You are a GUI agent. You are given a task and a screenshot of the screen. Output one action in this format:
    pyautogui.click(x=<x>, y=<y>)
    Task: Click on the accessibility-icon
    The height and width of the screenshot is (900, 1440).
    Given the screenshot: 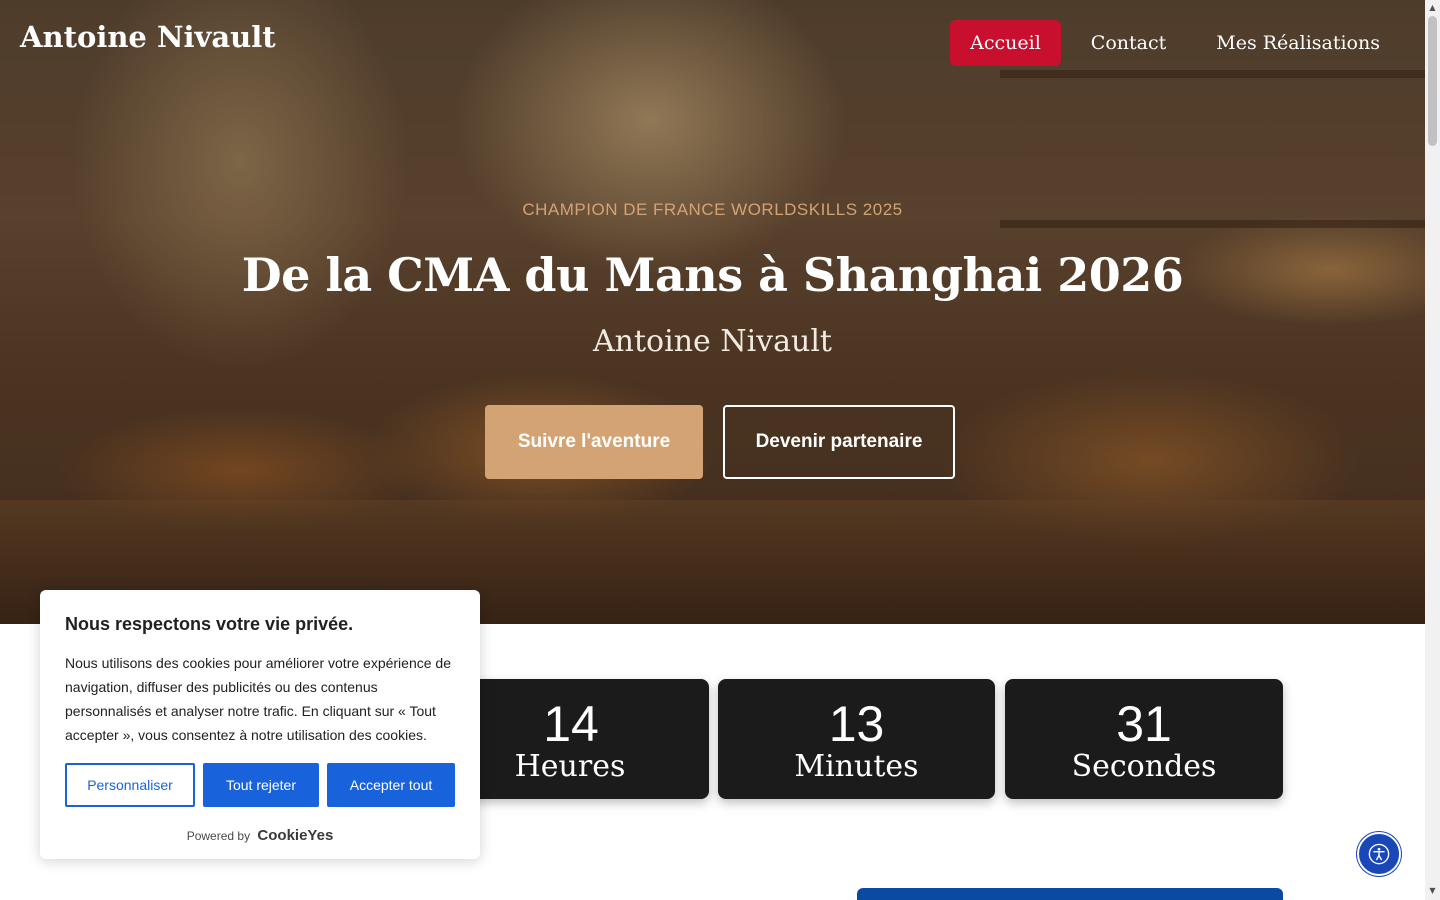 What is the action you would take?
    pyautogui.click(x=1379, y=854)
    